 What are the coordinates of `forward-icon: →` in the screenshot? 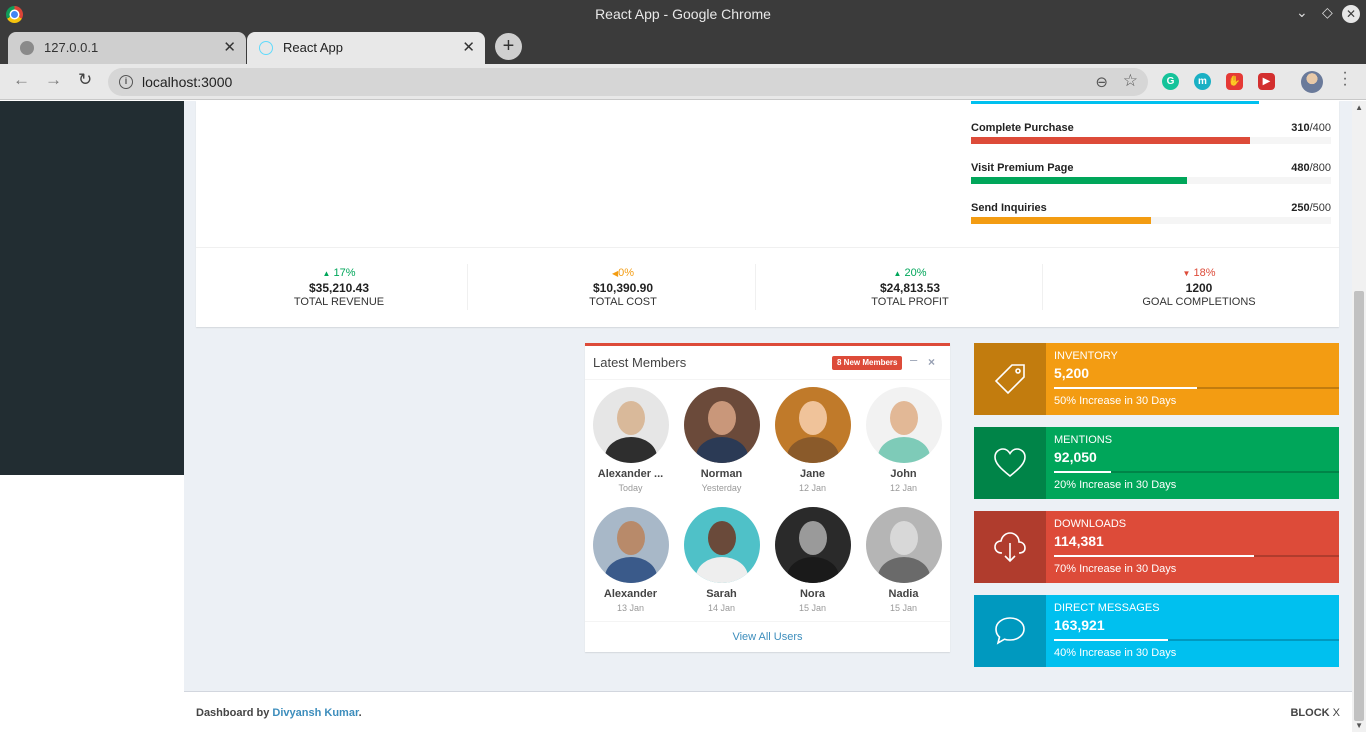 It's located at (53, 80).